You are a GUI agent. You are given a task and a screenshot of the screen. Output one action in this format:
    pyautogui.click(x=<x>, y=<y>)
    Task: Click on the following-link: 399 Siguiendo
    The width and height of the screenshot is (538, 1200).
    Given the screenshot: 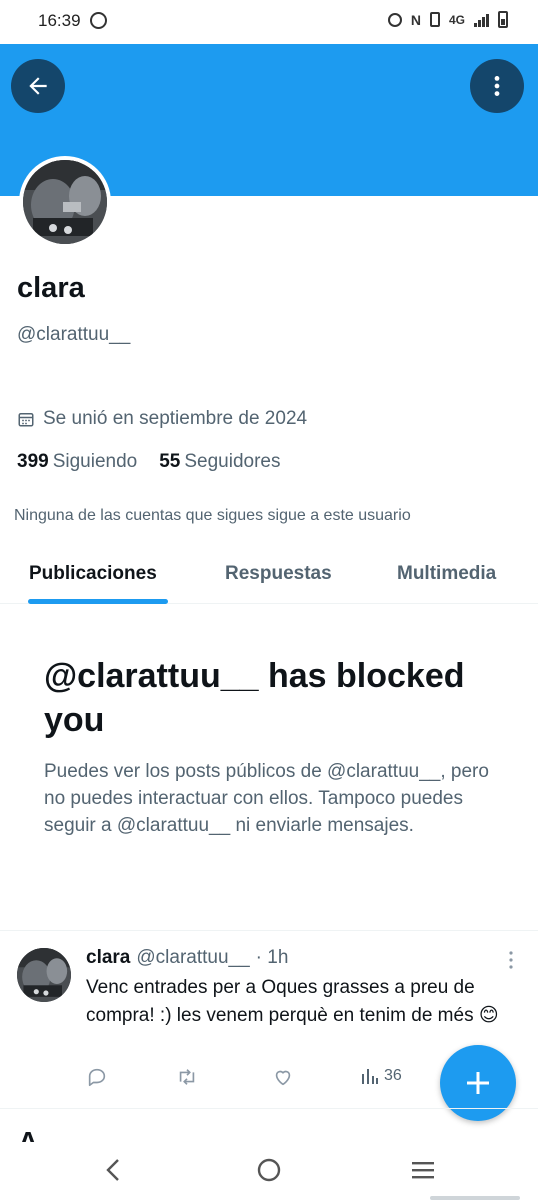 What is the action you would take?
    pyautogui.click(x=77, y=462)
    